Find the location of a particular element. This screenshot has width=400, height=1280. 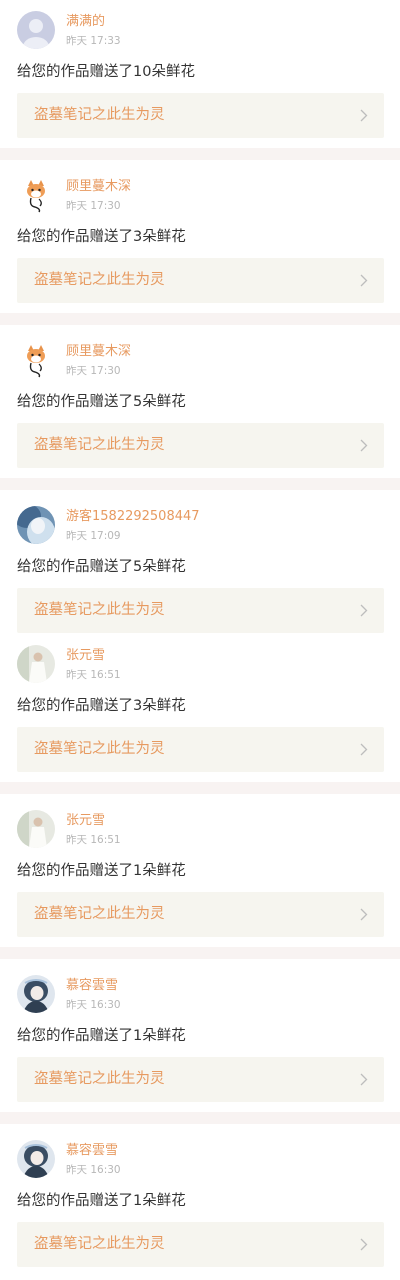

timestamp: 昨天 17:33 is located at coordinates (93, 41).